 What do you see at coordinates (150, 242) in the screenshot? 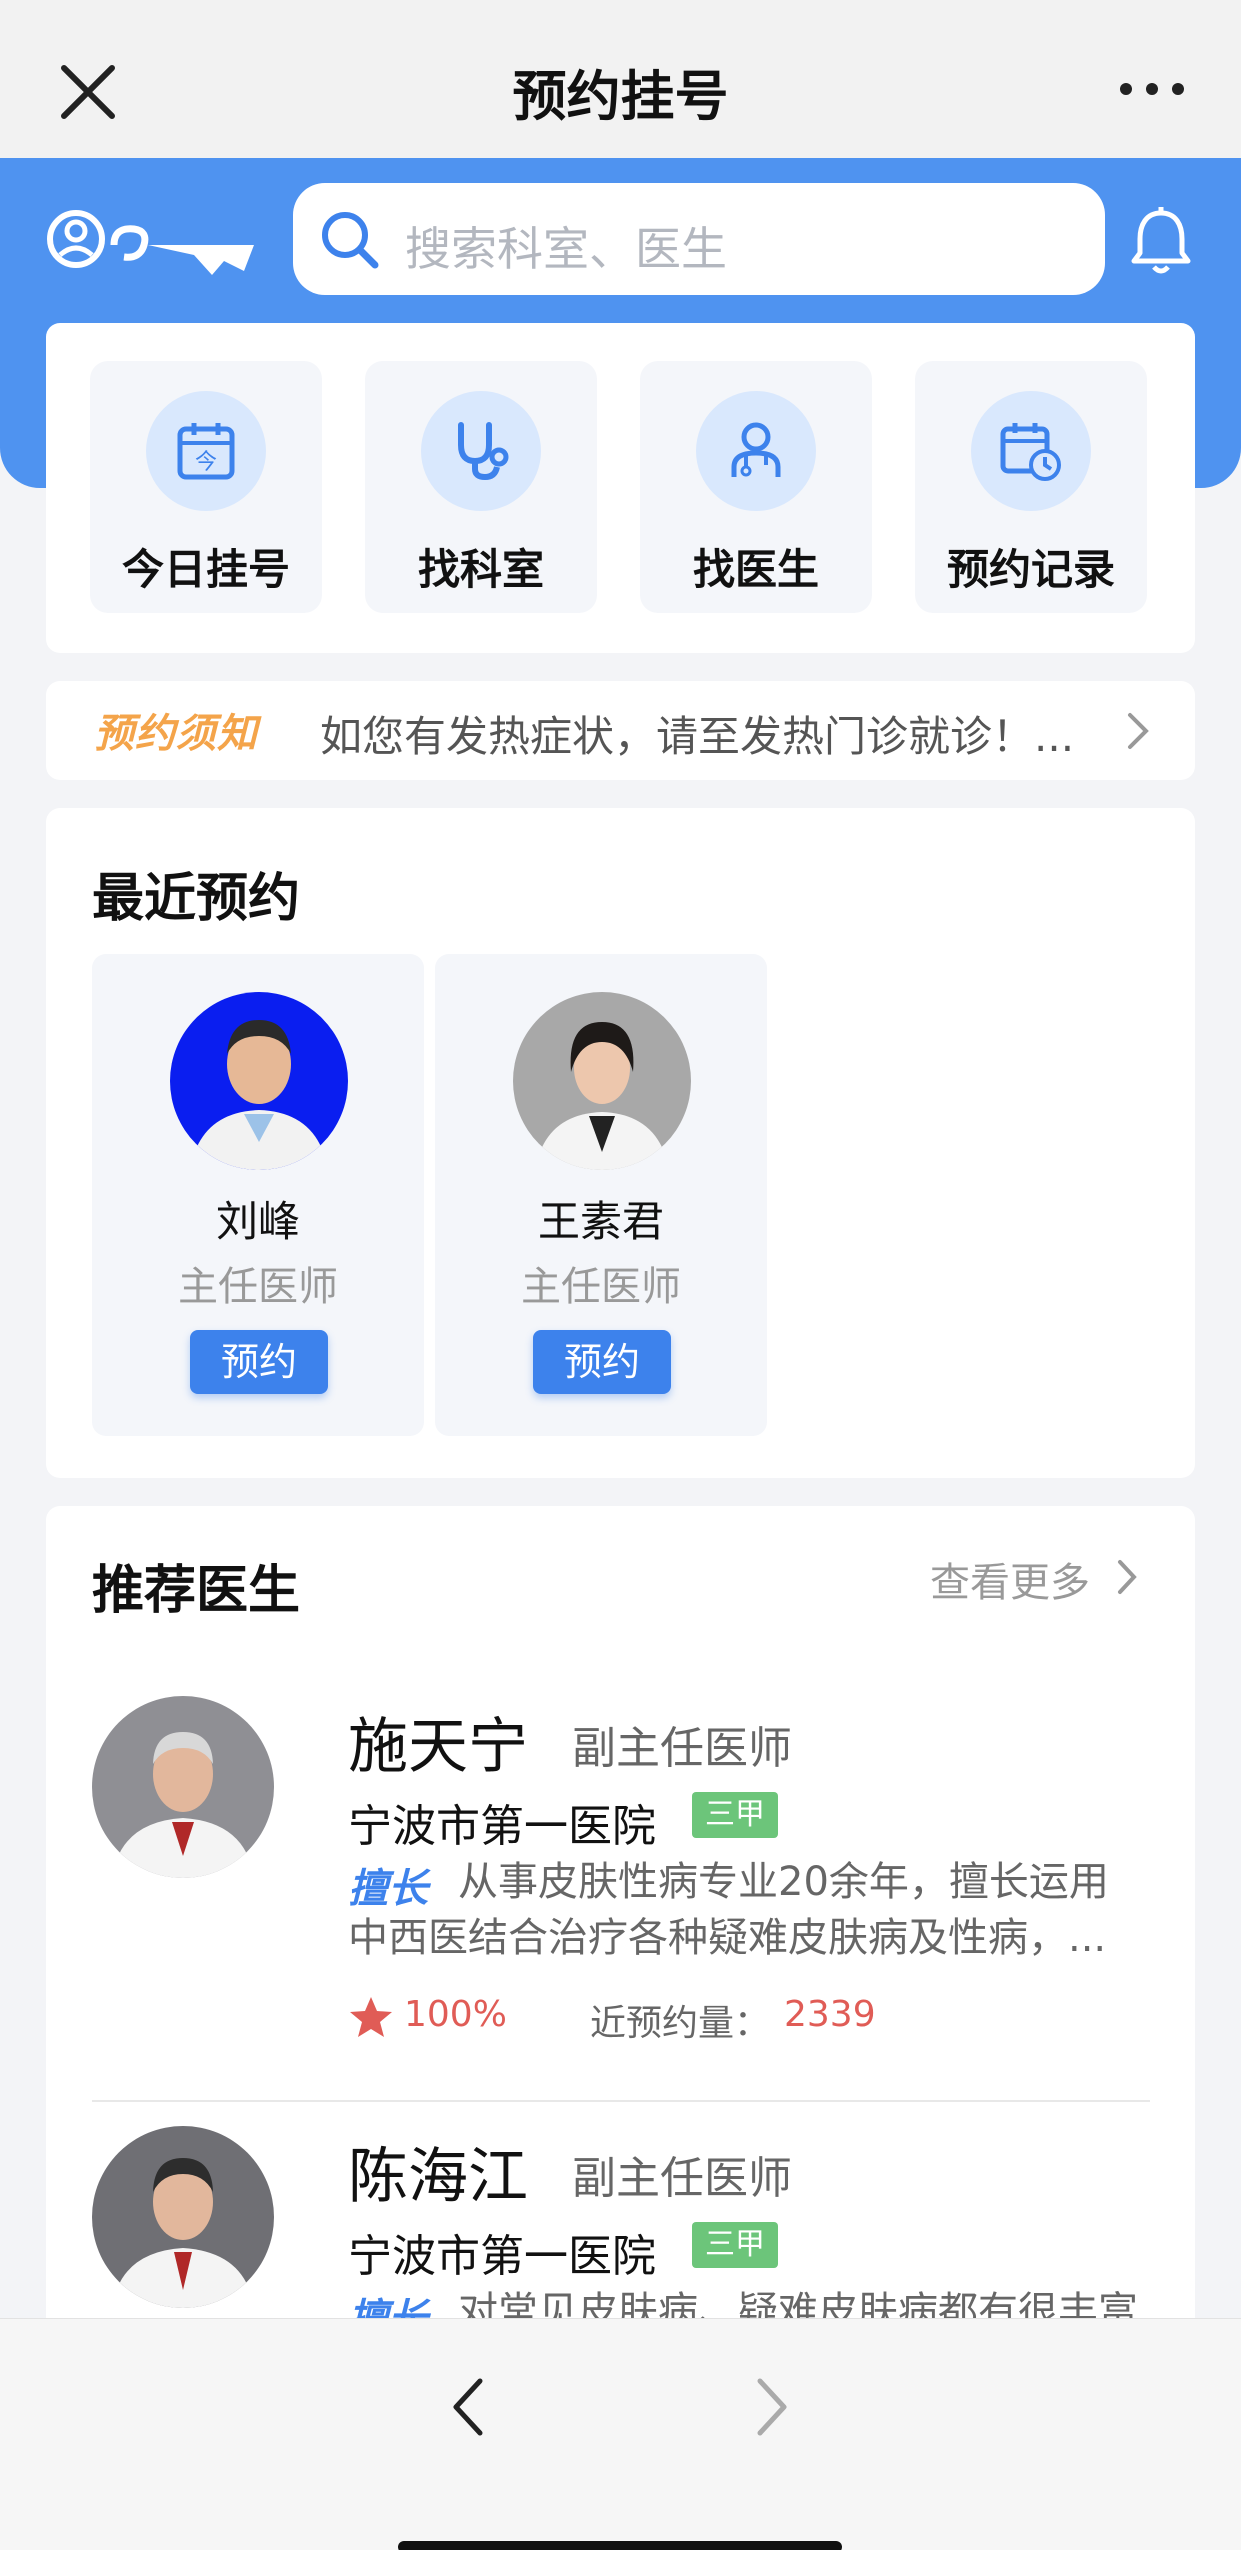
I see `hospital-logo-icon` at bounding box center [150, 242].